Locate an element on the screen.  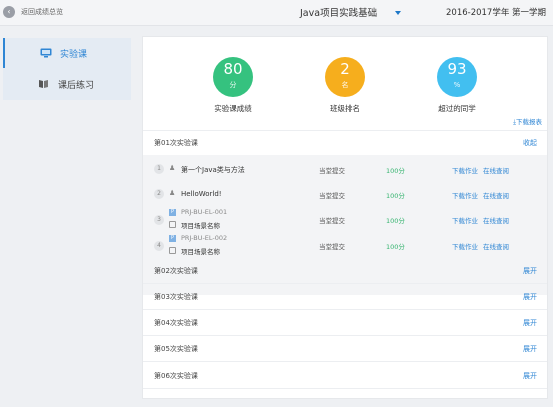
section-header: 第03次实验课 展开 is located at coordinates (345, 297).